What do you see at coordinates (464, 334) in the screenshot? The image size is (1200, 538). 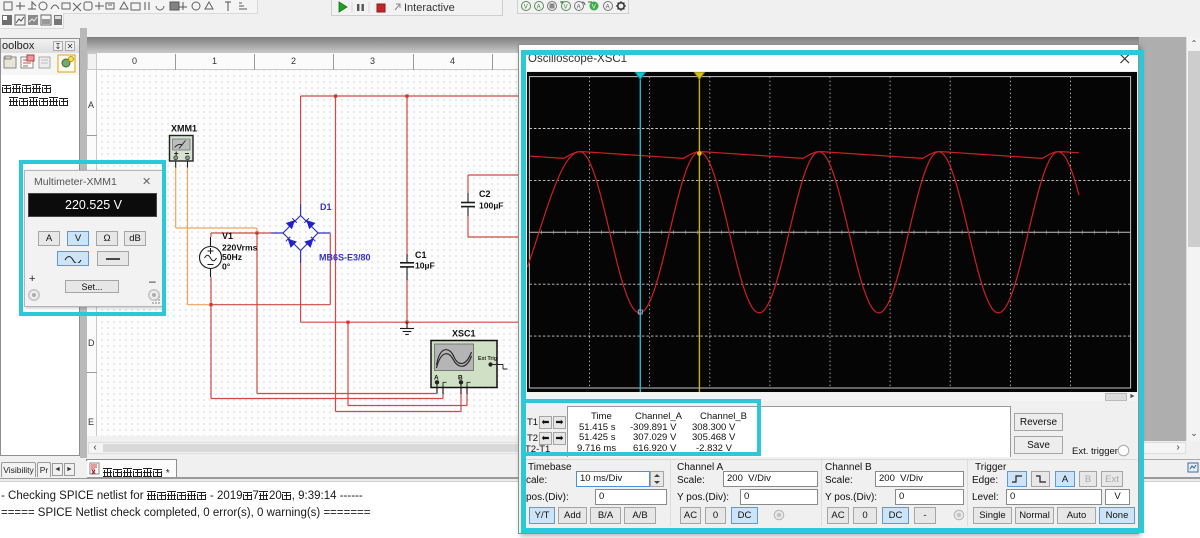 I see `svg-text: XSC1` at bounding box center [464, 334].